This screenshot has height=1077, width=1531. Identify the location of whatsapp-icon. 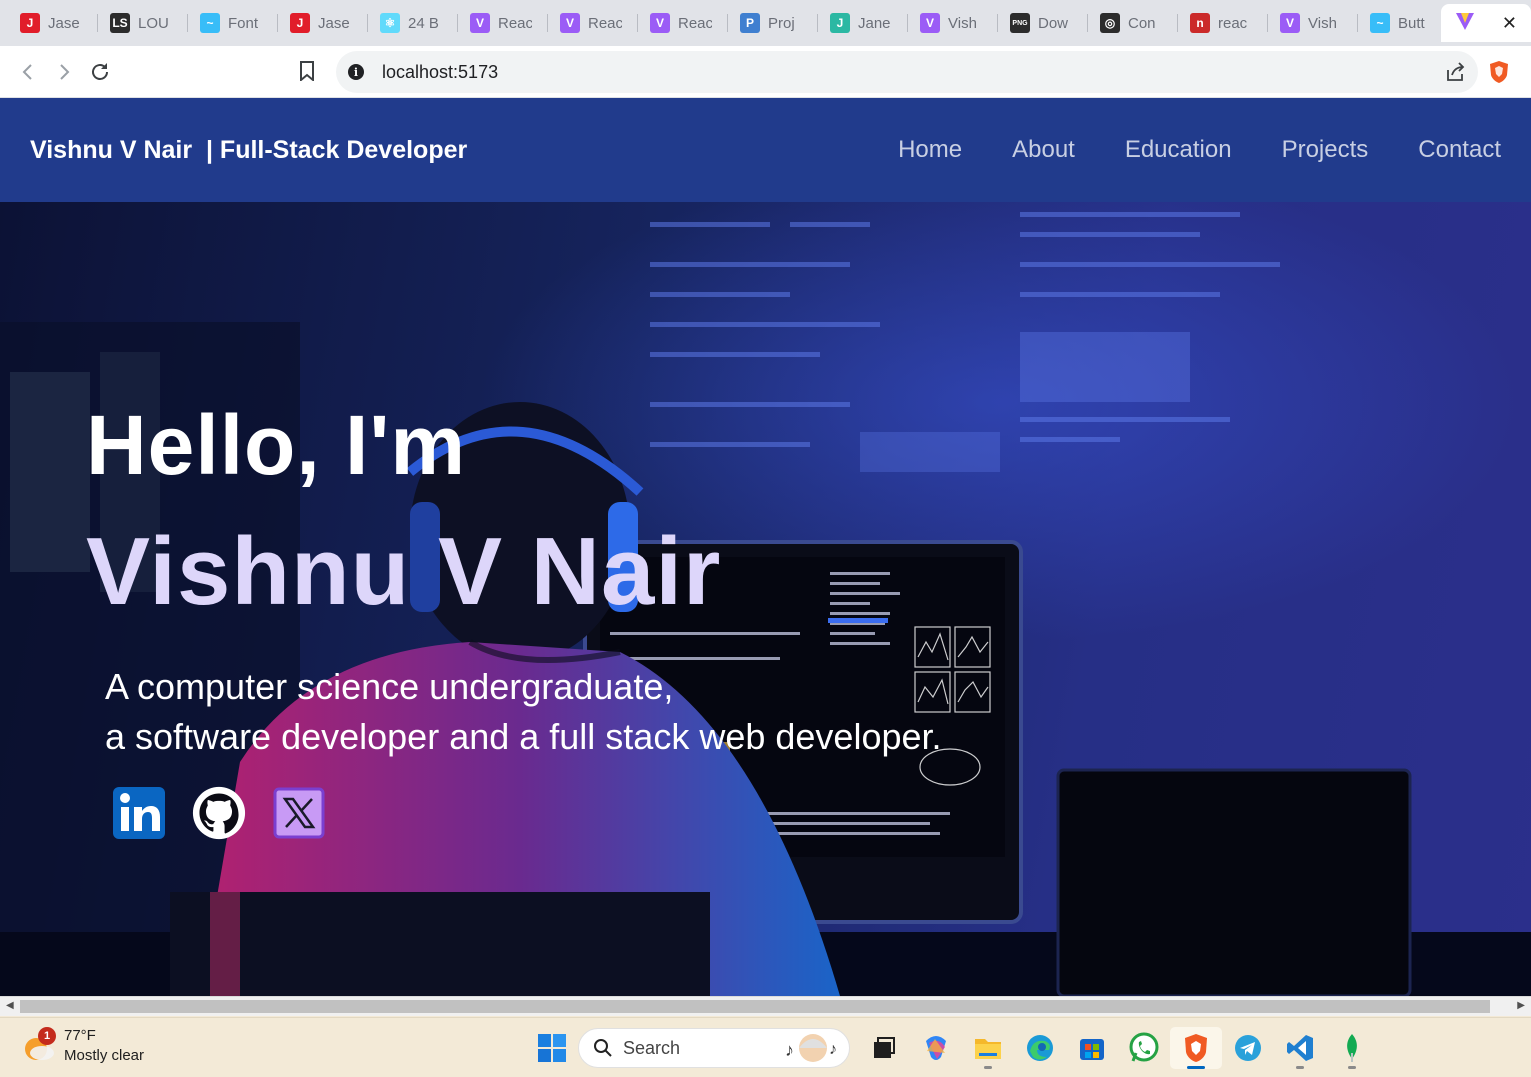
(1144, 1047).